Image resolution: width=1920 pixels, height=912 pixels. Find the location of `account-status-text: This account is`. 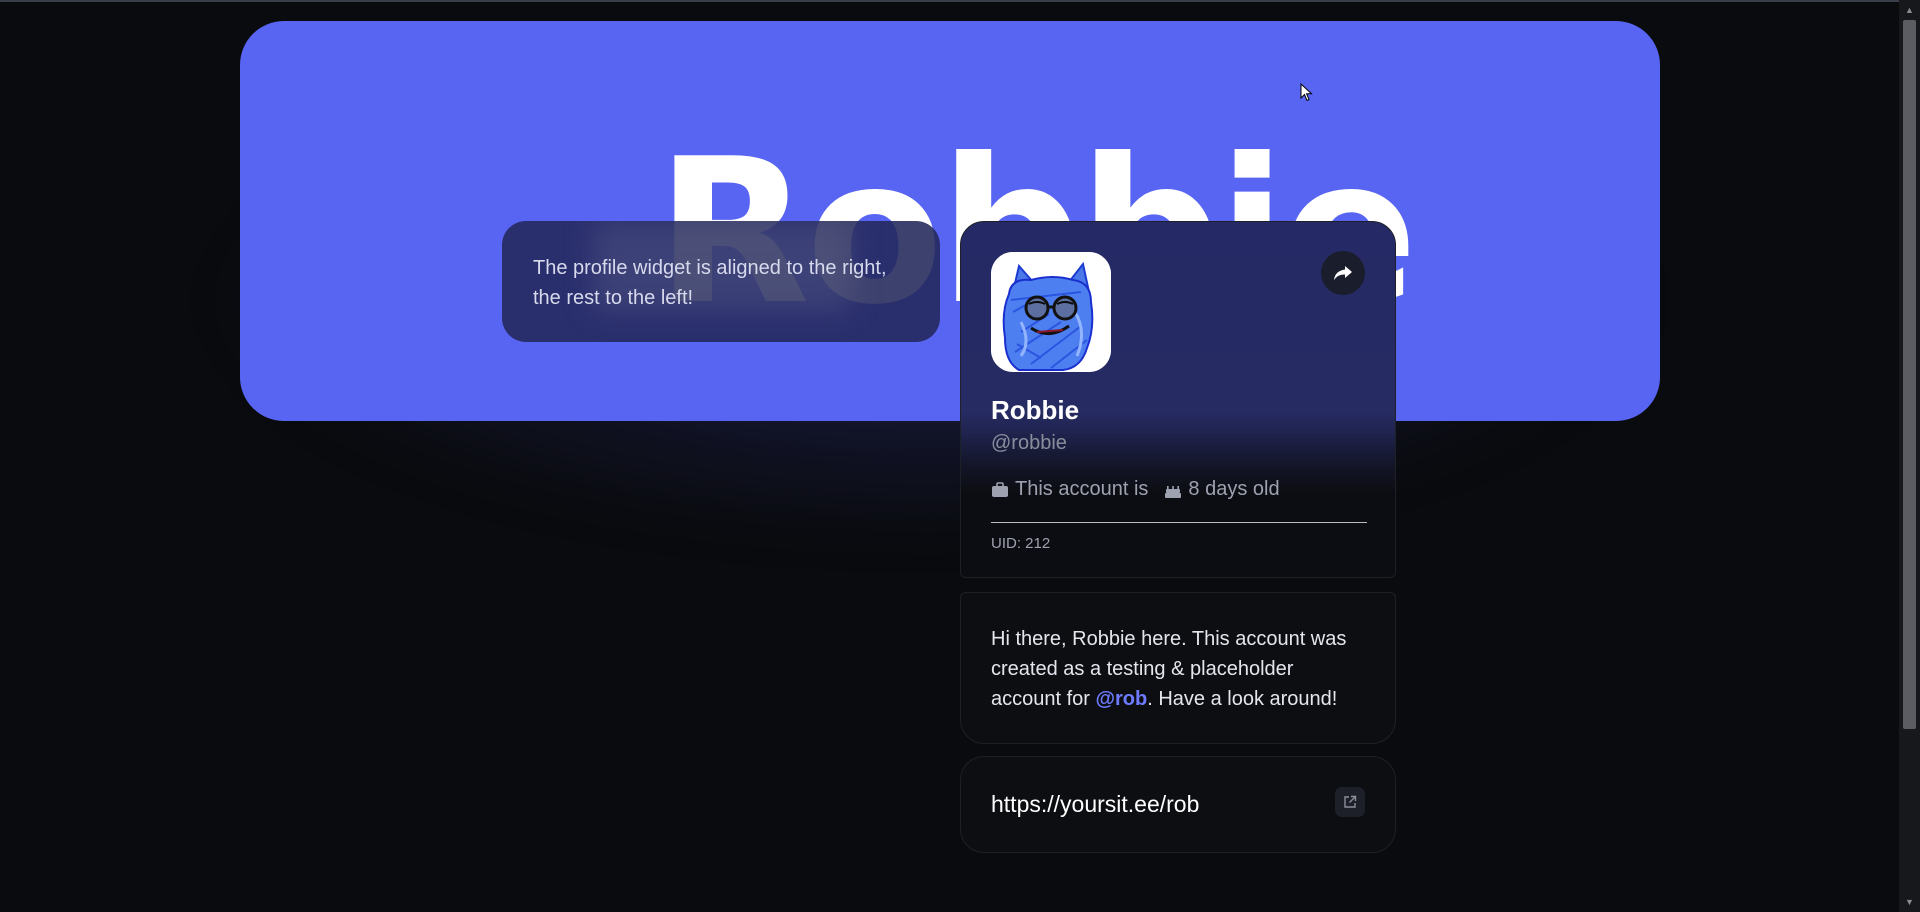

account-status-text: This account is is located at coordinates (1082, 489).